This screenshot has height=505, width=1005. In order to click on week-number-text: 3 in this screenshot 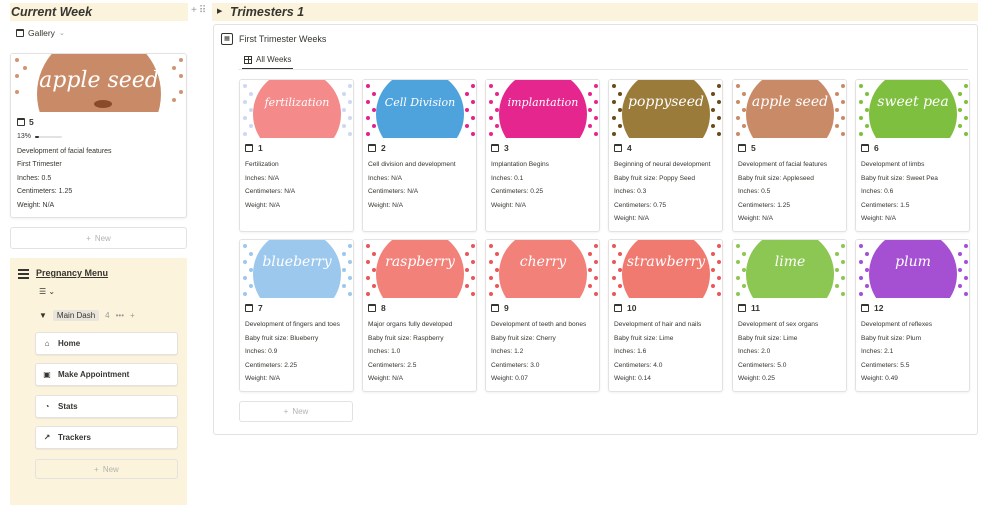, I will do `click(506, 148)`.